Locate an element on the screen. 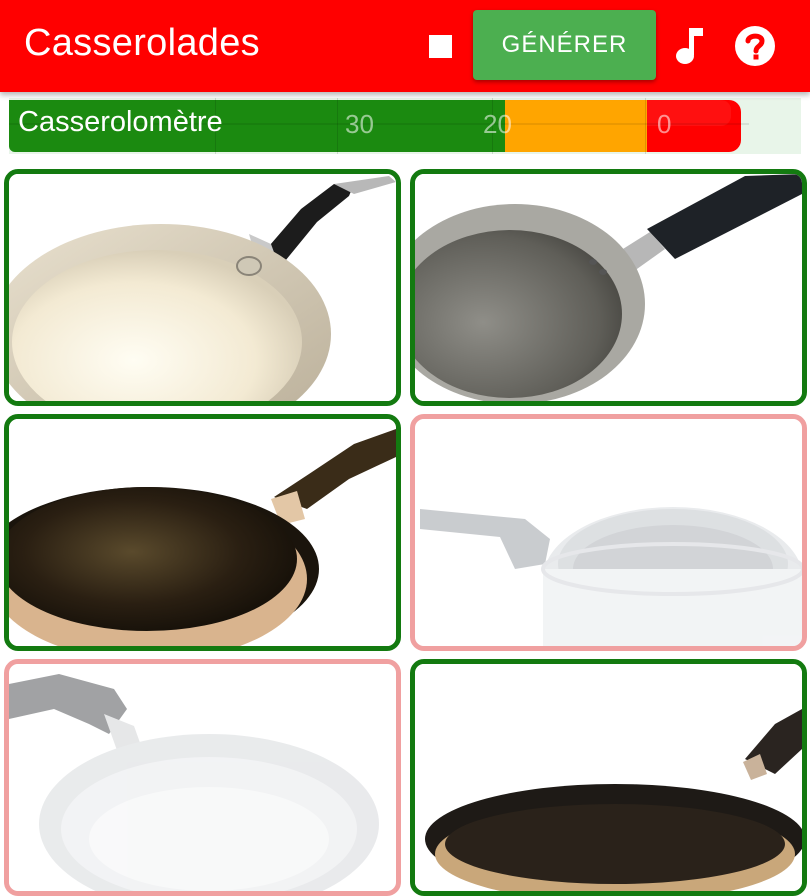  music-note-icon is located at coordinates (689, 46).